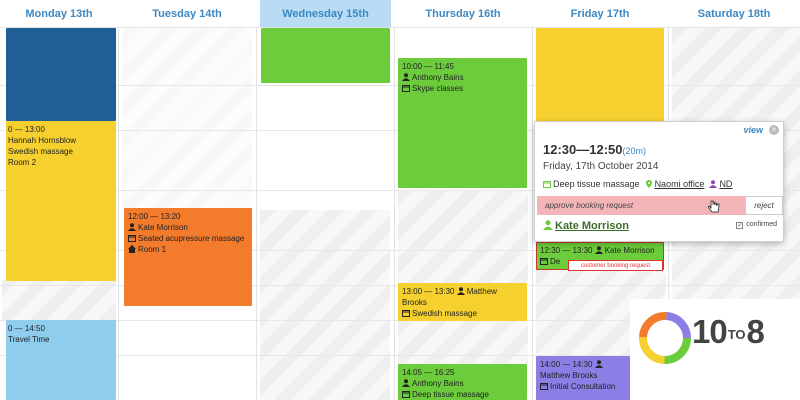  What do you see at coordinates (325, 13) in the screenshot?
I see `day-header-wednesday: Wednesday 15th` at bounding box center [325, 13].